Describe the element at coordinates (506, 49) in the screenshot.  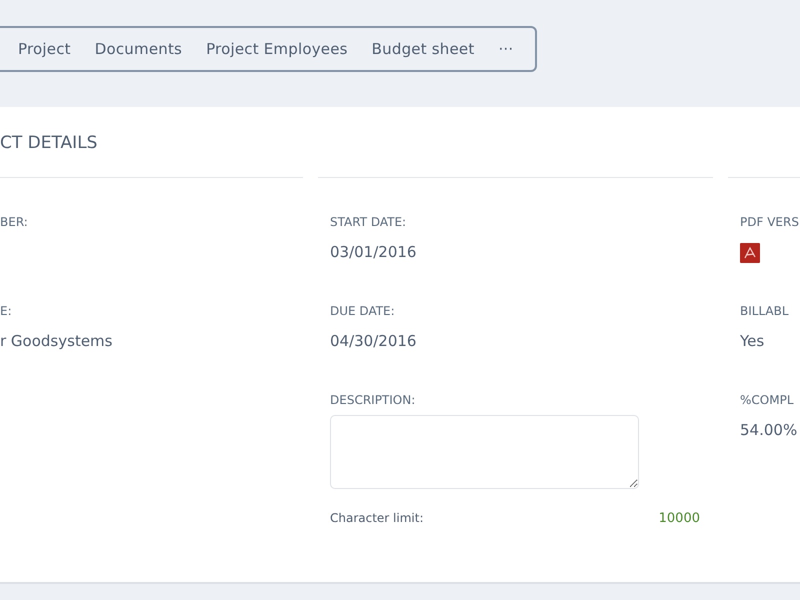
I see `tab: ···` at that location.